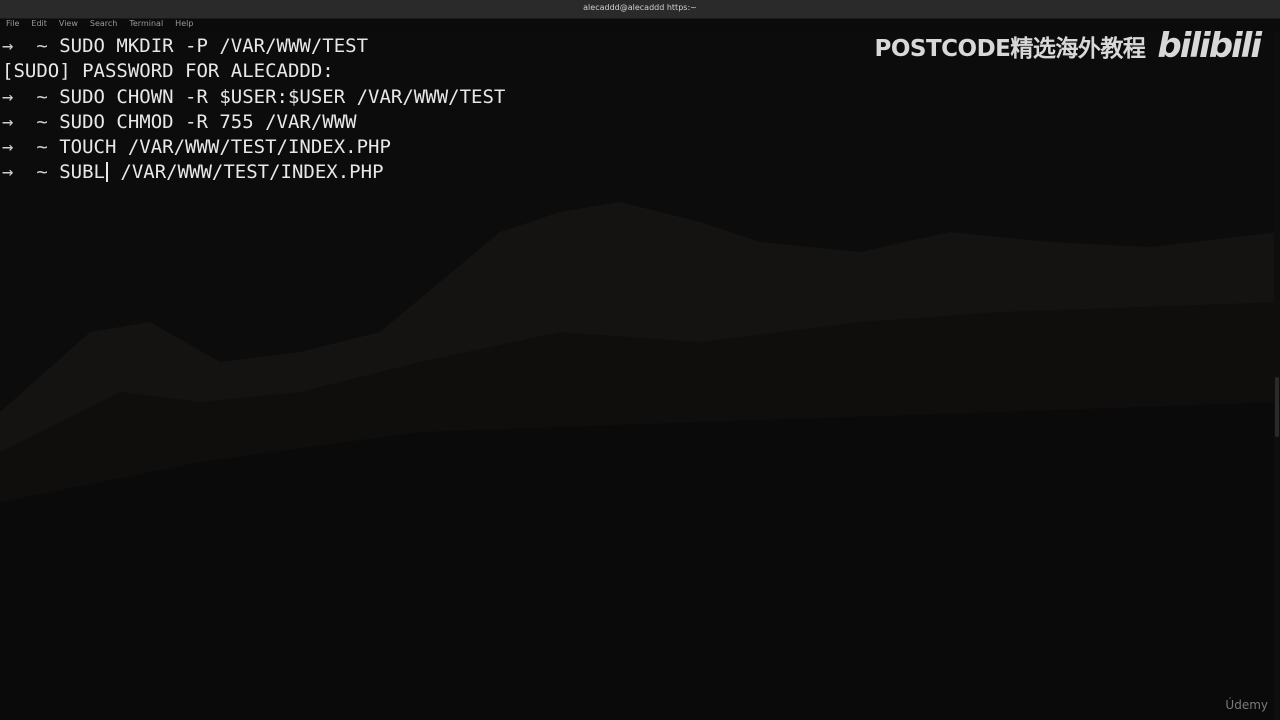 This screenshot has width=1280, height=720. I want to click on watermark: POSTCODE精选海外教程 bilibili, so click(1068, 46).